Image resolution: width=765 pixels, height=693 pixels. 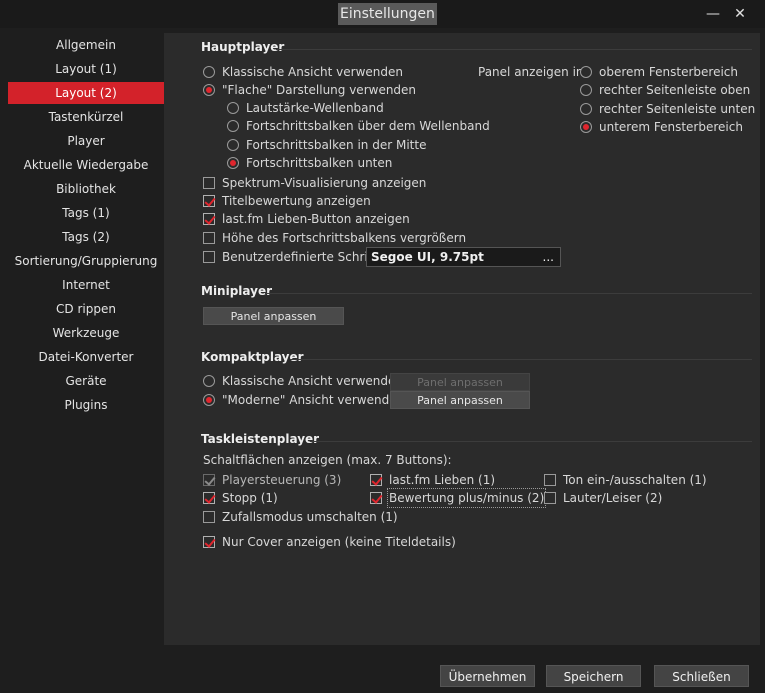 I want to click on checkbox-label: Titelbewertung anzeigen, so click(x=296, y=201).